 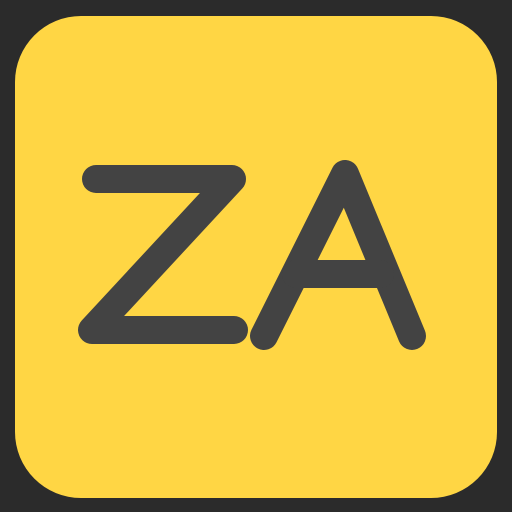 What do you see at coordinates (163, 254) in the screenshot?
I see `letter-z-glyph` at bounding box center [163, 254].